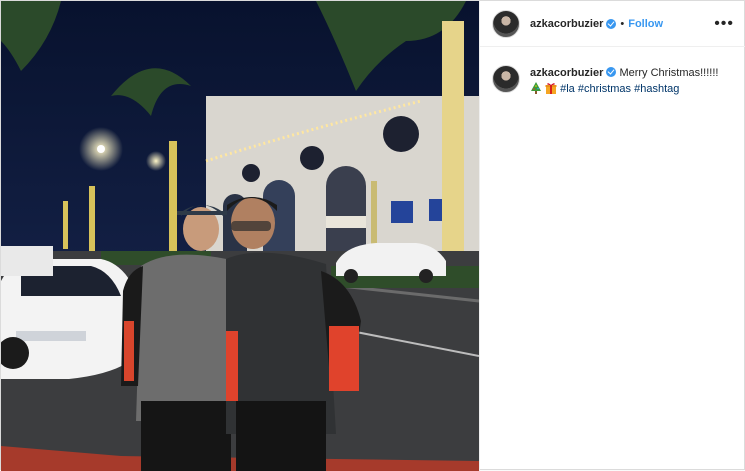  I want to click on caption-text: Merry Christmas!!!!!!, so click(669, 73).